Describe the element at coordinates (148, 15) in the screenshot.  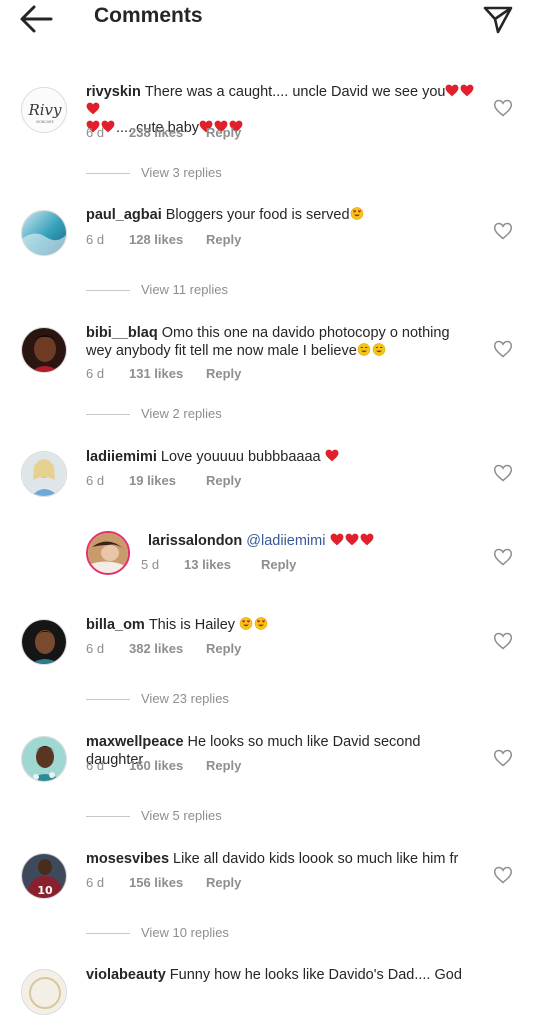
I see `page-title: Comments` at that location.